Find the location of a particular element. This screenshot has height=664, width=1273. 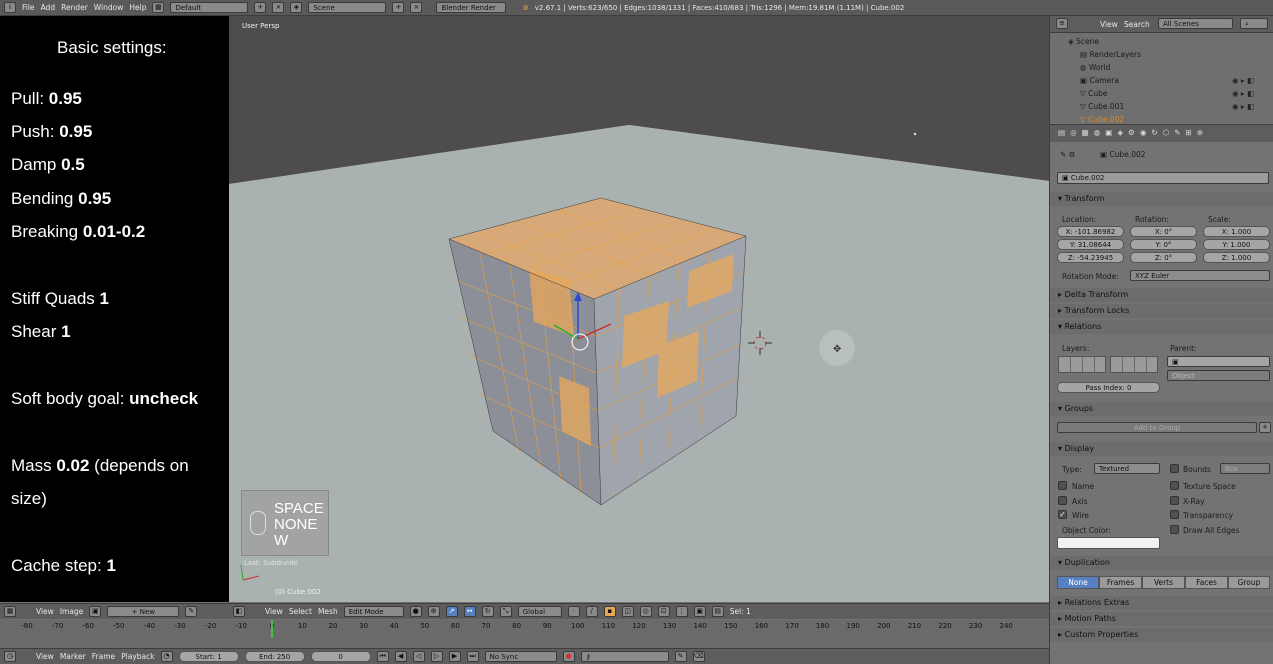

outliner-editor-icon: ≡ is located at coordinates (1062, 23).